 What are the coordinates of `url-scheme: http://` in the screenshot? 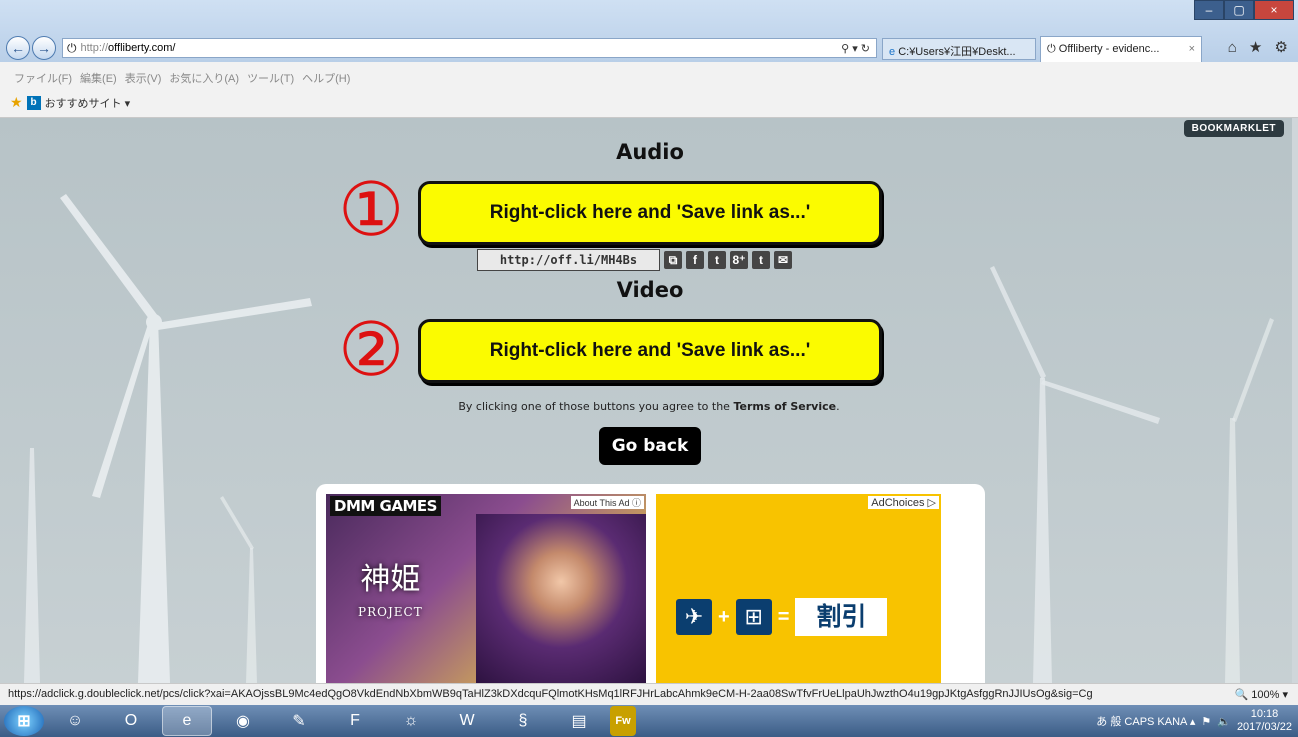 It's located at (94, 48).